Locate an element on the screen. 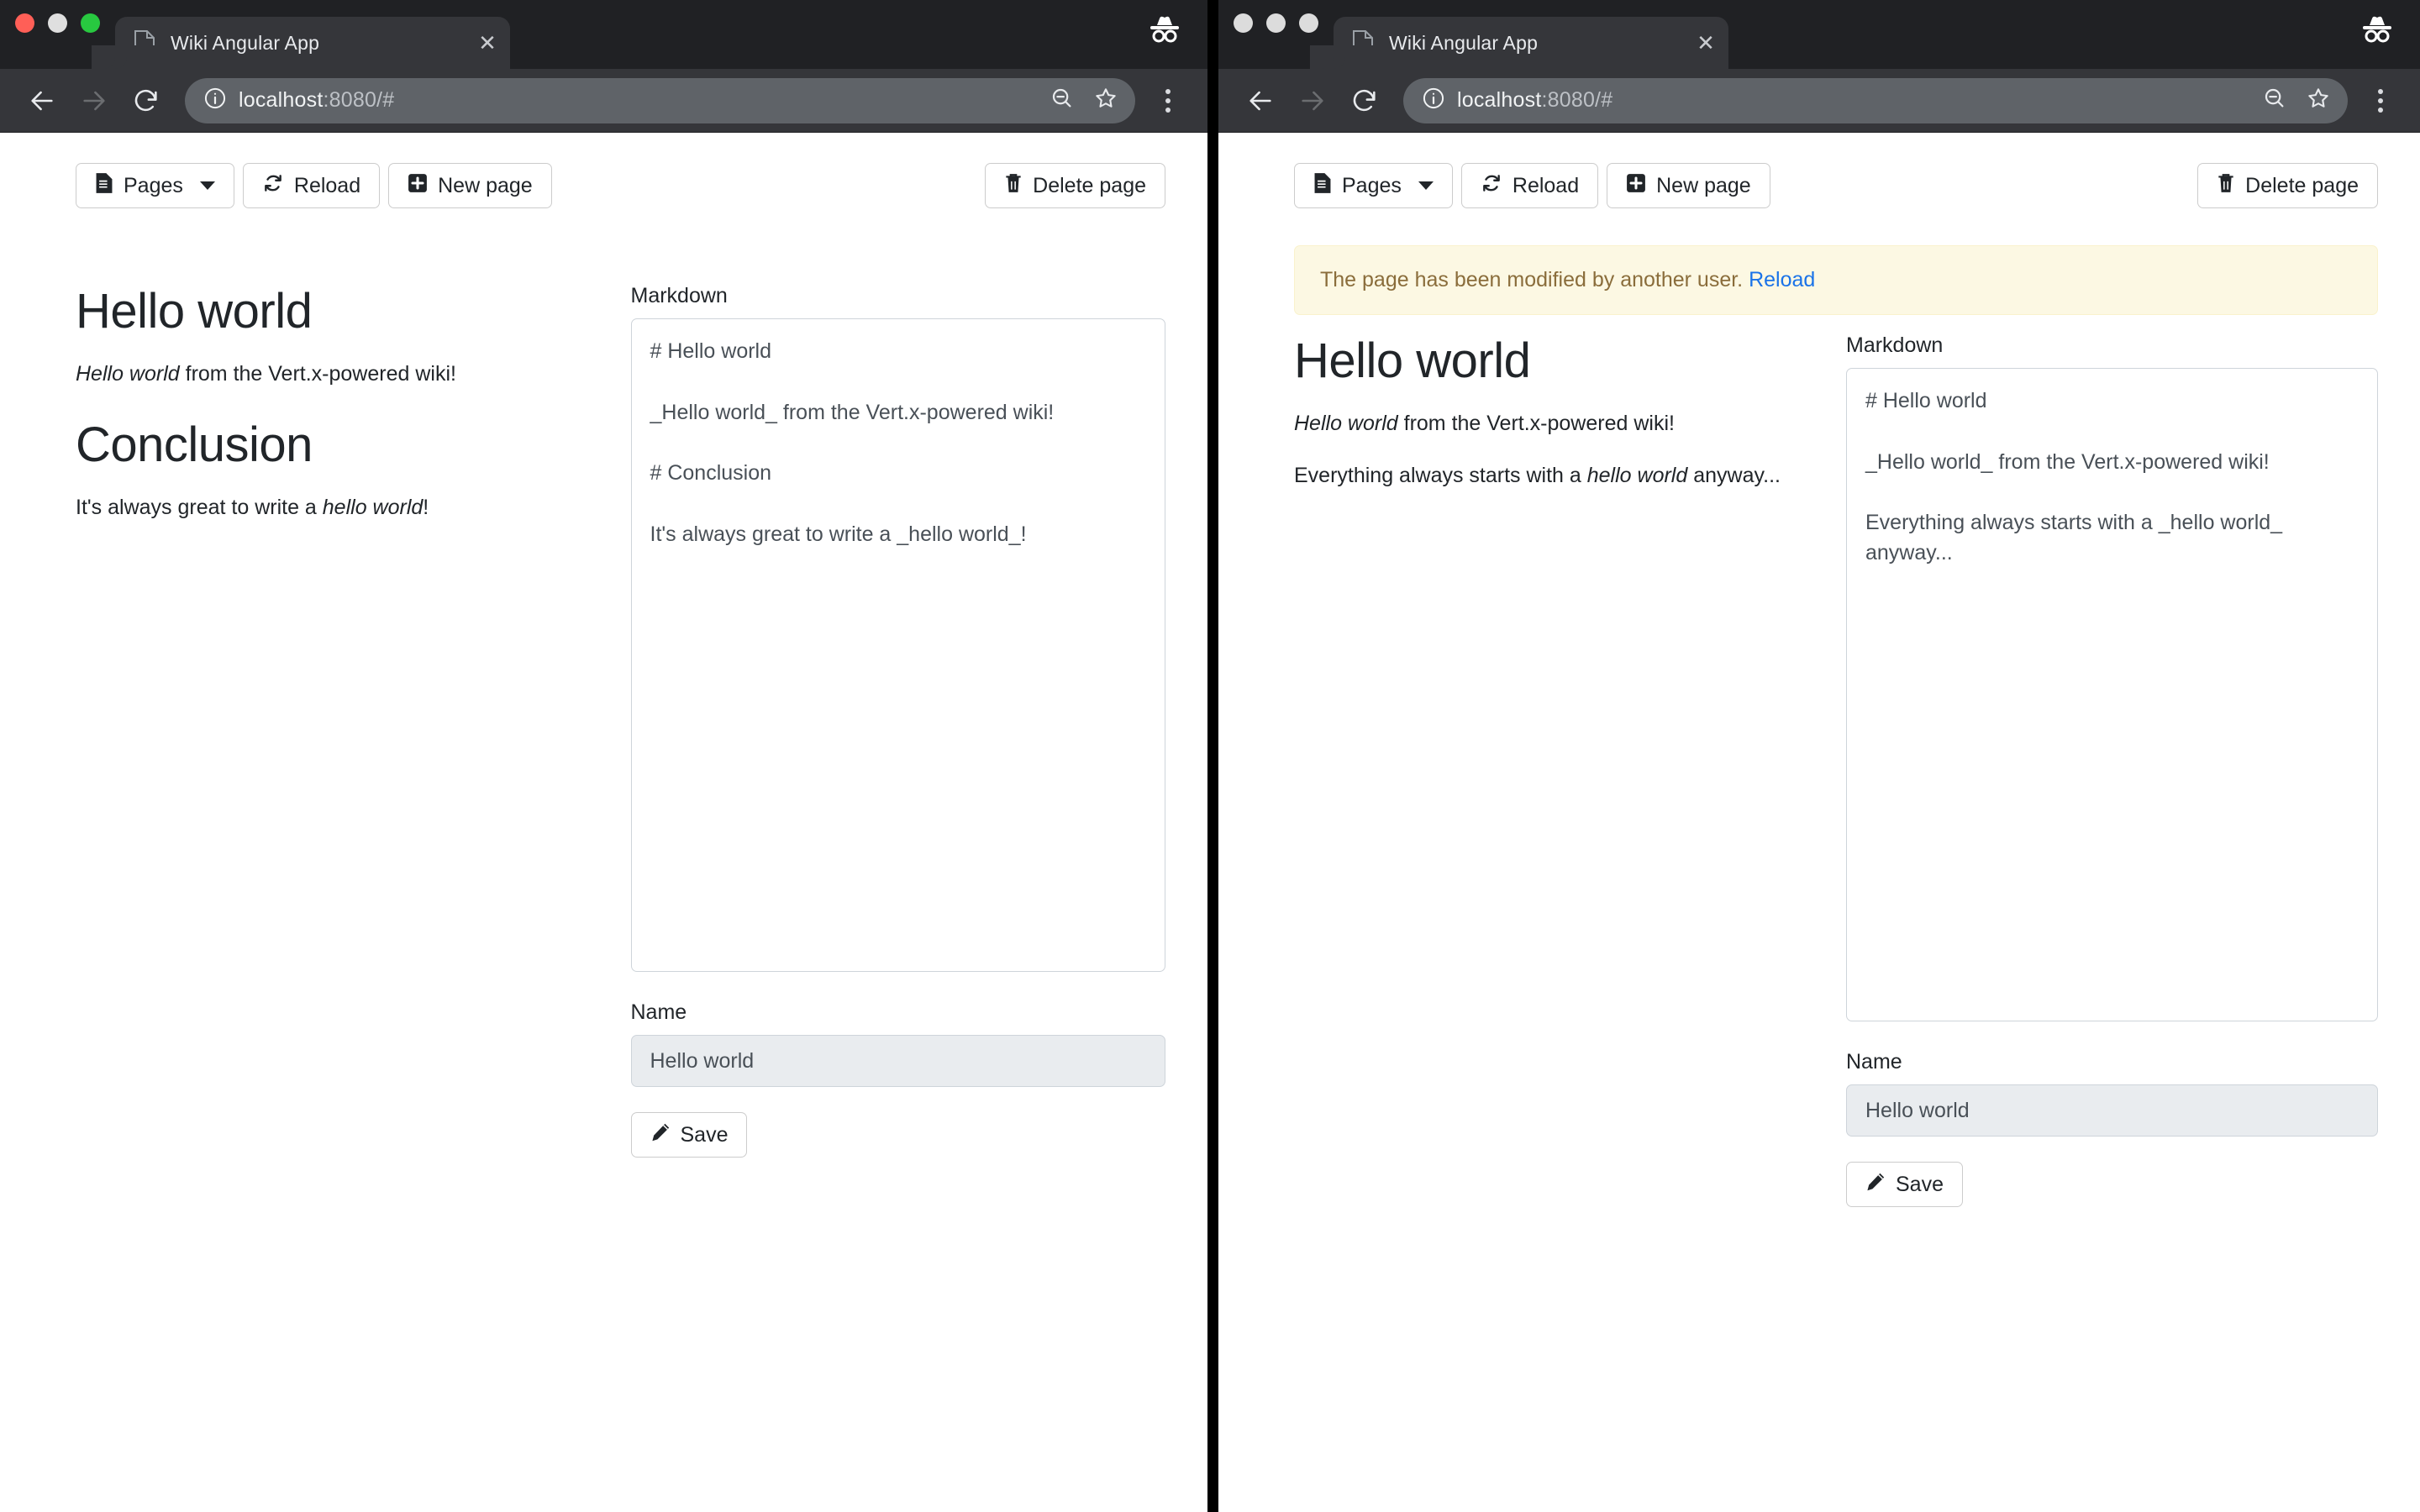 This screenshot has height=1512, width=2420. navigation-bar-left: localhost:8080/# is located at coordinates (603, 101).